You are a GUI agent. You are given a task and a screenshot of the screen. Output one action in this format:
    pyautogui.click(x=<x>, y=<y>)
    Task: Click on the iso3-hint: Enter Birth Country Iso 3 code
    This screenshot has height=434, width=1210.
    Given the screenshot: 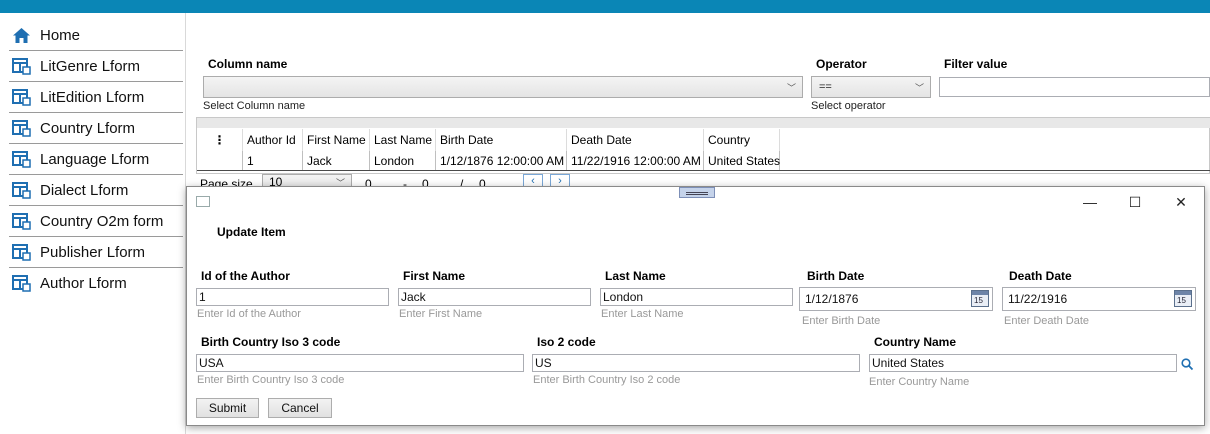 What is the action you would take?
    pyautogui.click(x=271, y=380)
    